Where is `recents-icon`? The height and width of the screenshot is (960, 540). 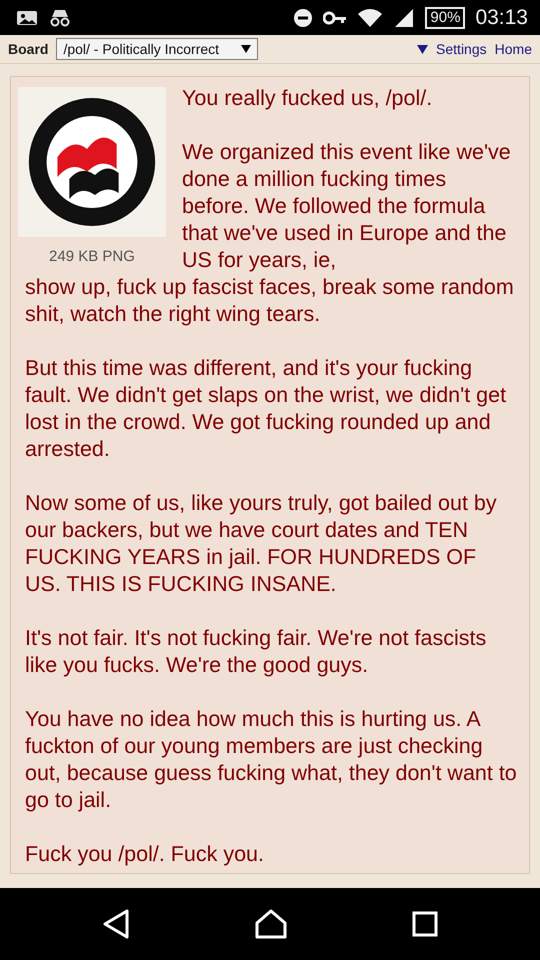
recents-icon is located at coordinates (425, 924).